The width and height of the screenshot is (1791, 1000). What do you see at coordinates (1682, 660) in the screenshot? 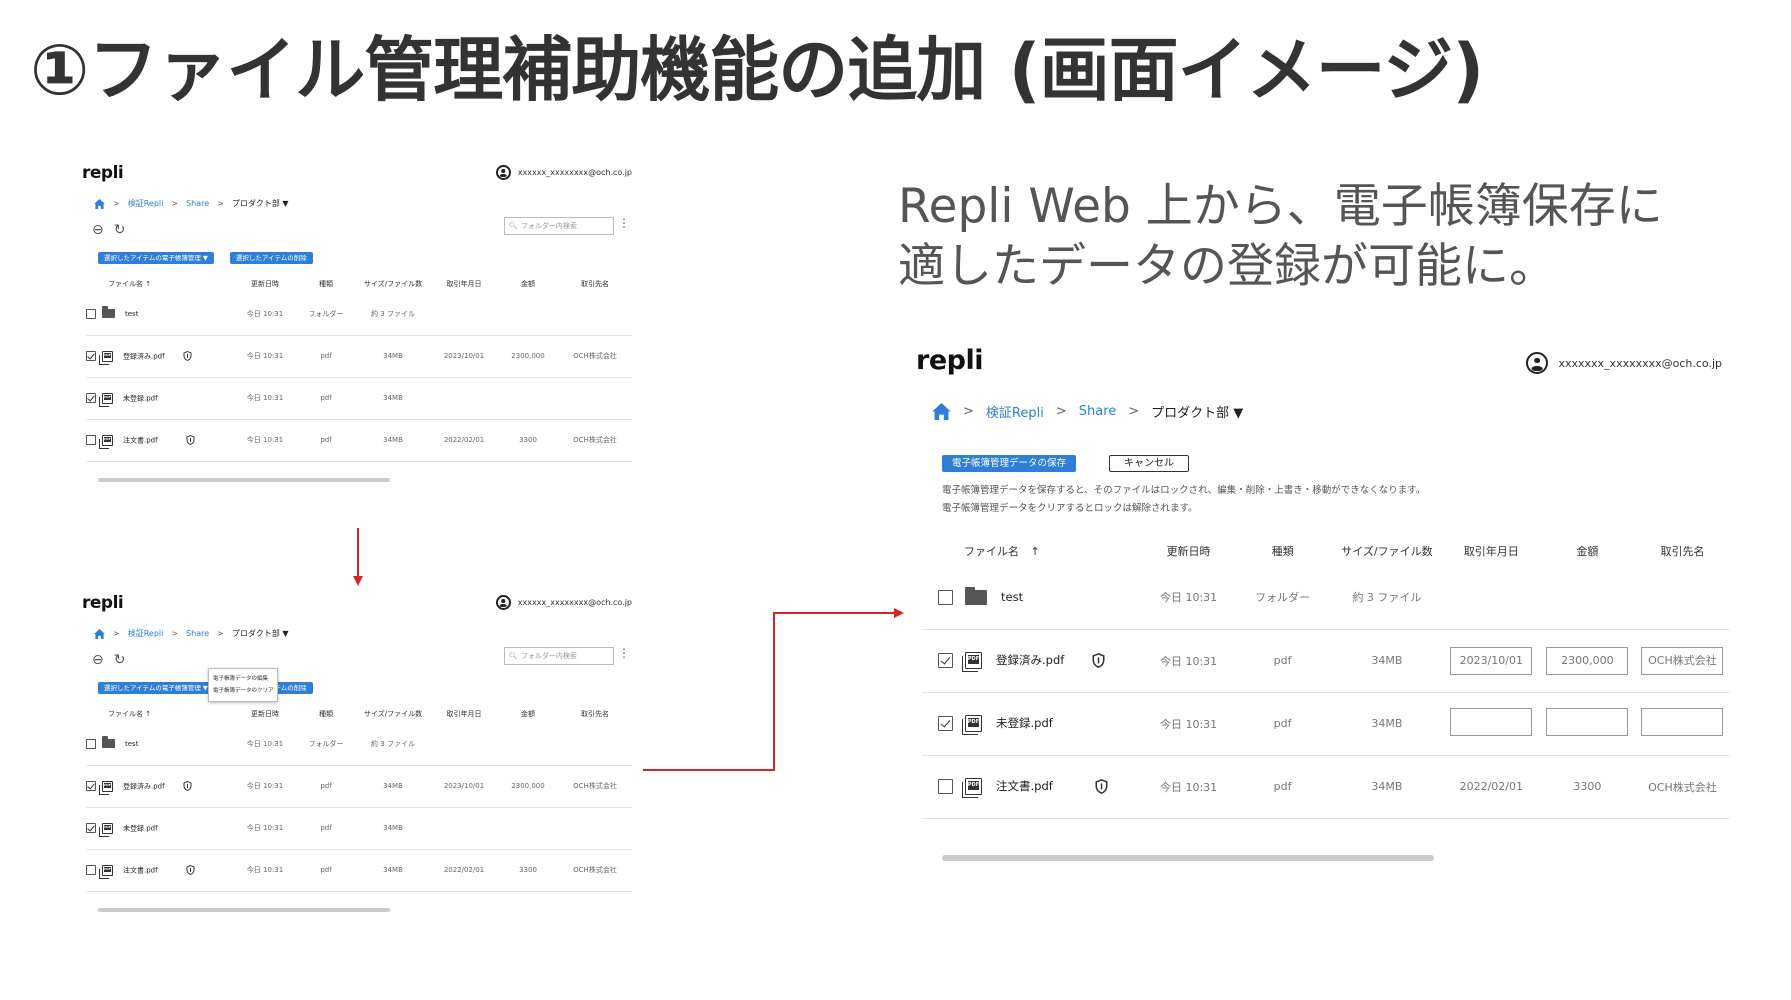
I see `partner-input: OCH株式会社` at bounding box center [1682, 660].